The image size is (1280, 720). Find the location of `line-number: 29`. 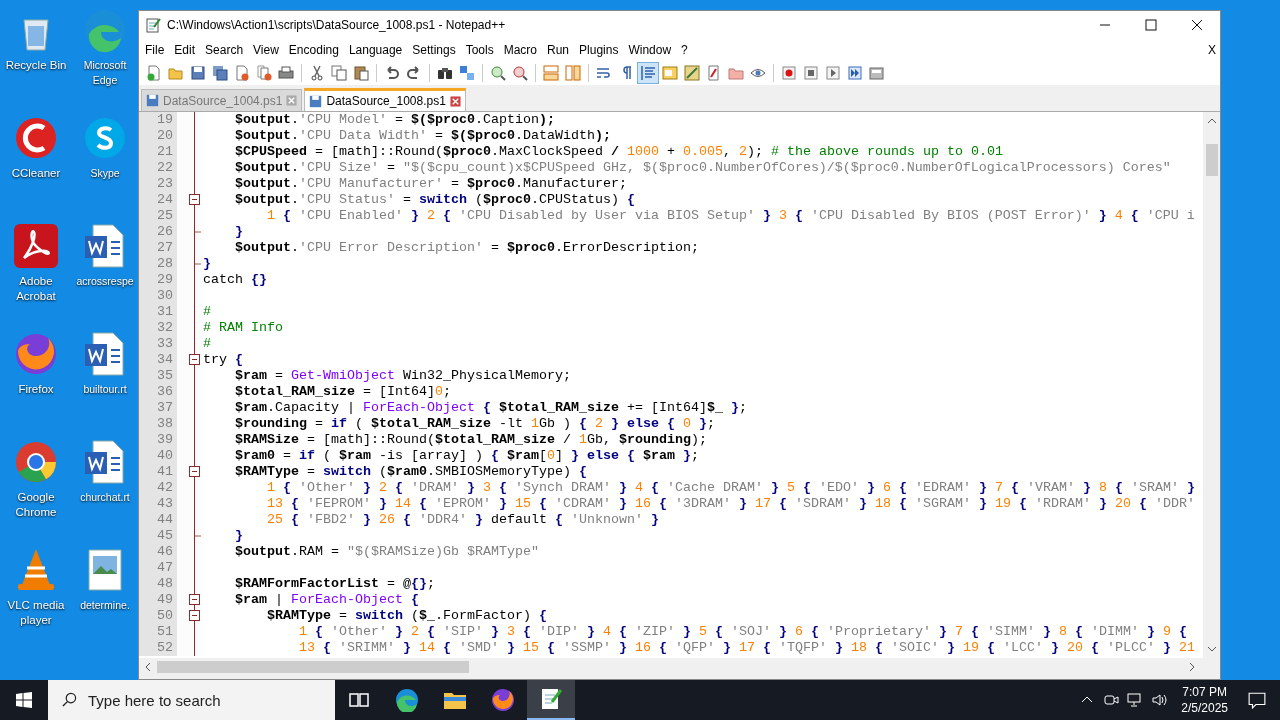

line-number: 29 is located at coordinates (158, 280).